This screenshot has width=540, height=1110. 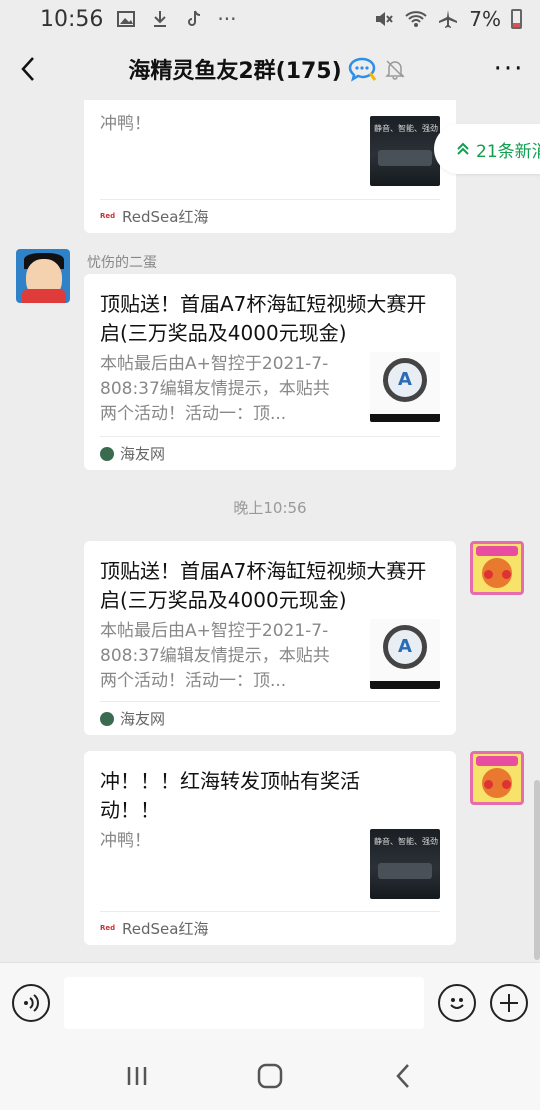 I want to click on chat-header: 海精灵鱼友2群(175) ···, so click(x=270, y=69).